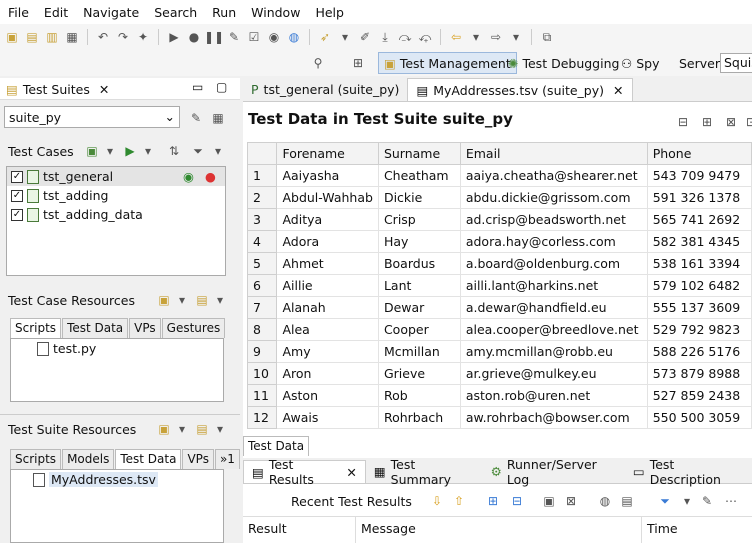  What do you see at coordinates (553, 329) in the screenshot?
I see `table-cell: alea.cooper@breedlove.net` at bounding box center [553, 329].